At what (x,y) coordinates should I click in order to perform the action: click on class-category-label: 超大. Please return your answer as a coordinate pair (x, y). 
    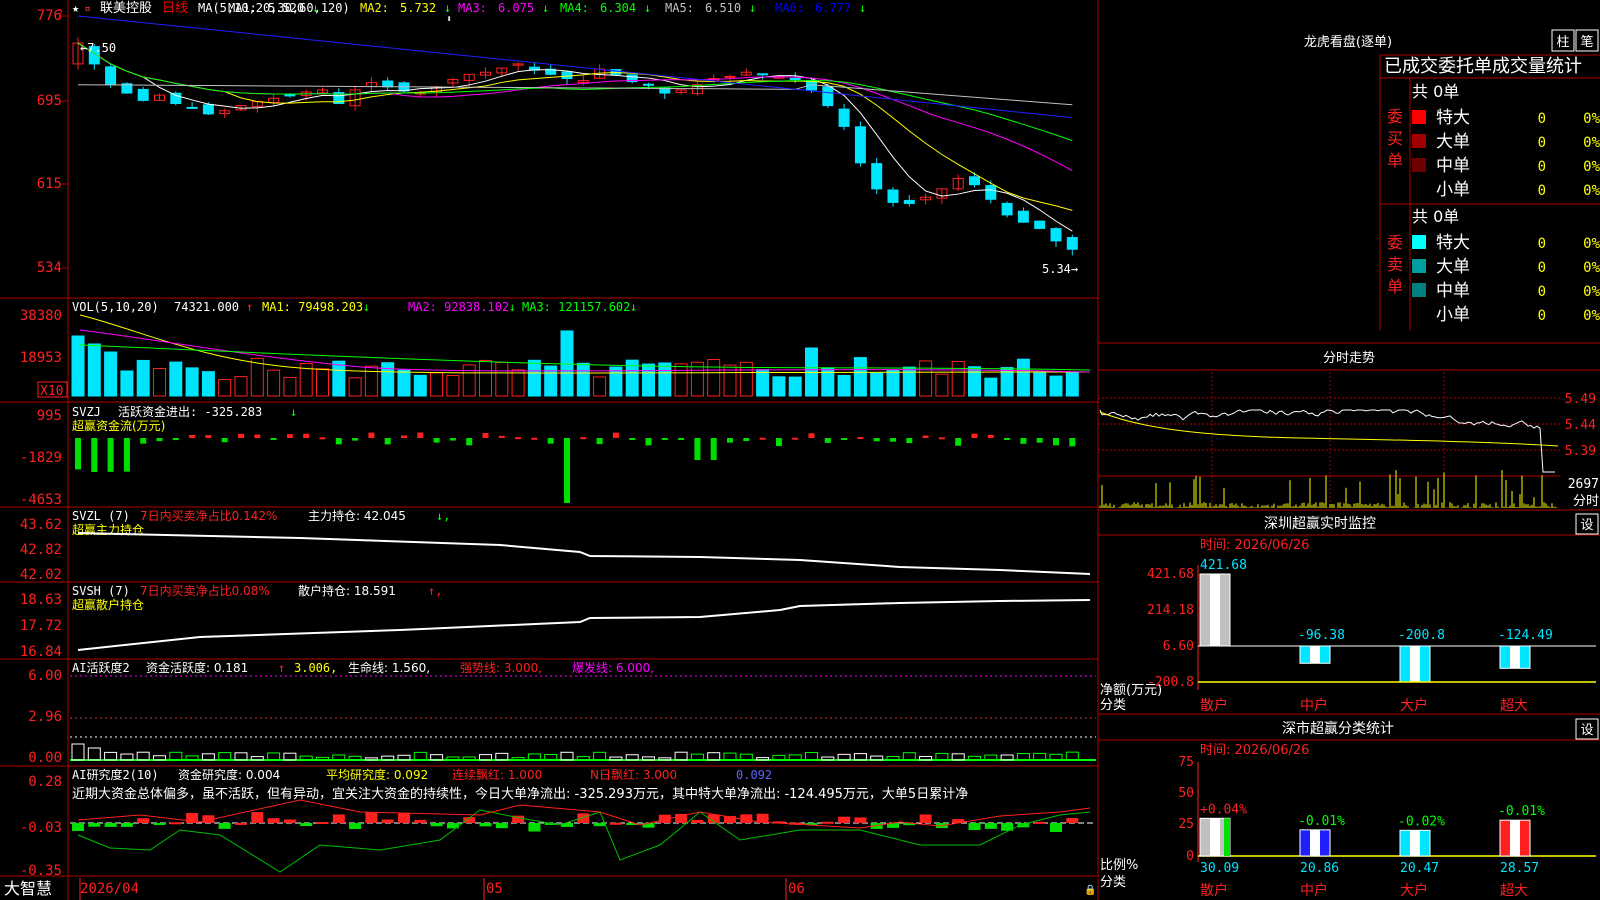
    Looking at the image, I should click on (1514, 891).